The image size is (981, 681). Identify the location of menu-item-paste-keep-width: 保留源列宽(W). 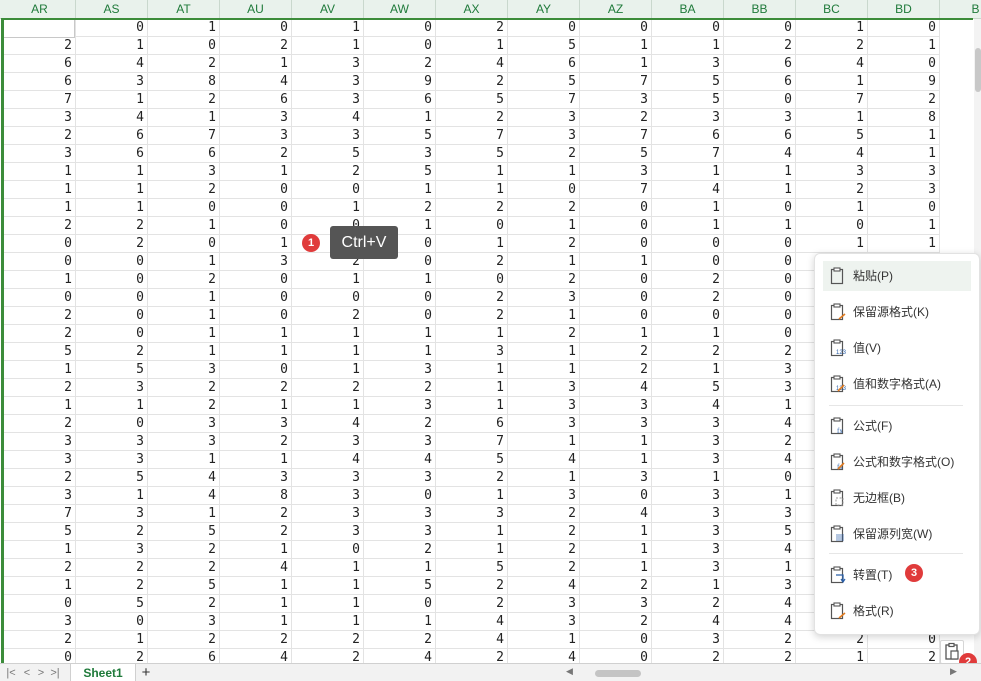
(897, 534).